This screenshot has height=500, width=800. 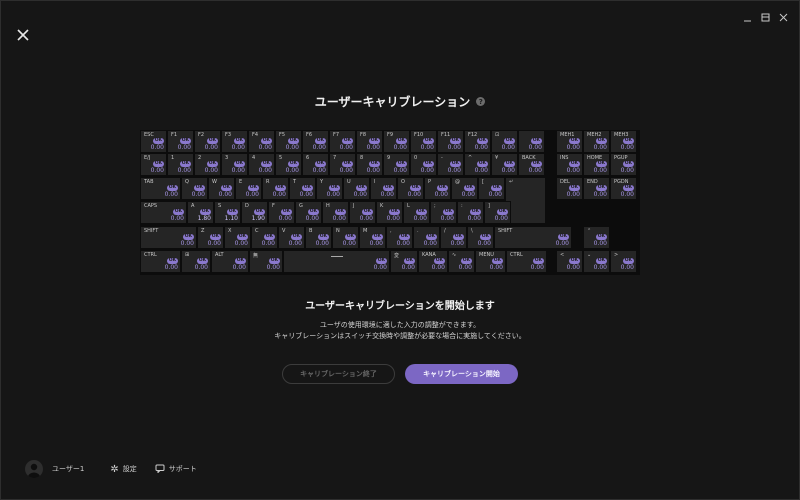 I want to click on key-label: A, so click(x=193, y=206).